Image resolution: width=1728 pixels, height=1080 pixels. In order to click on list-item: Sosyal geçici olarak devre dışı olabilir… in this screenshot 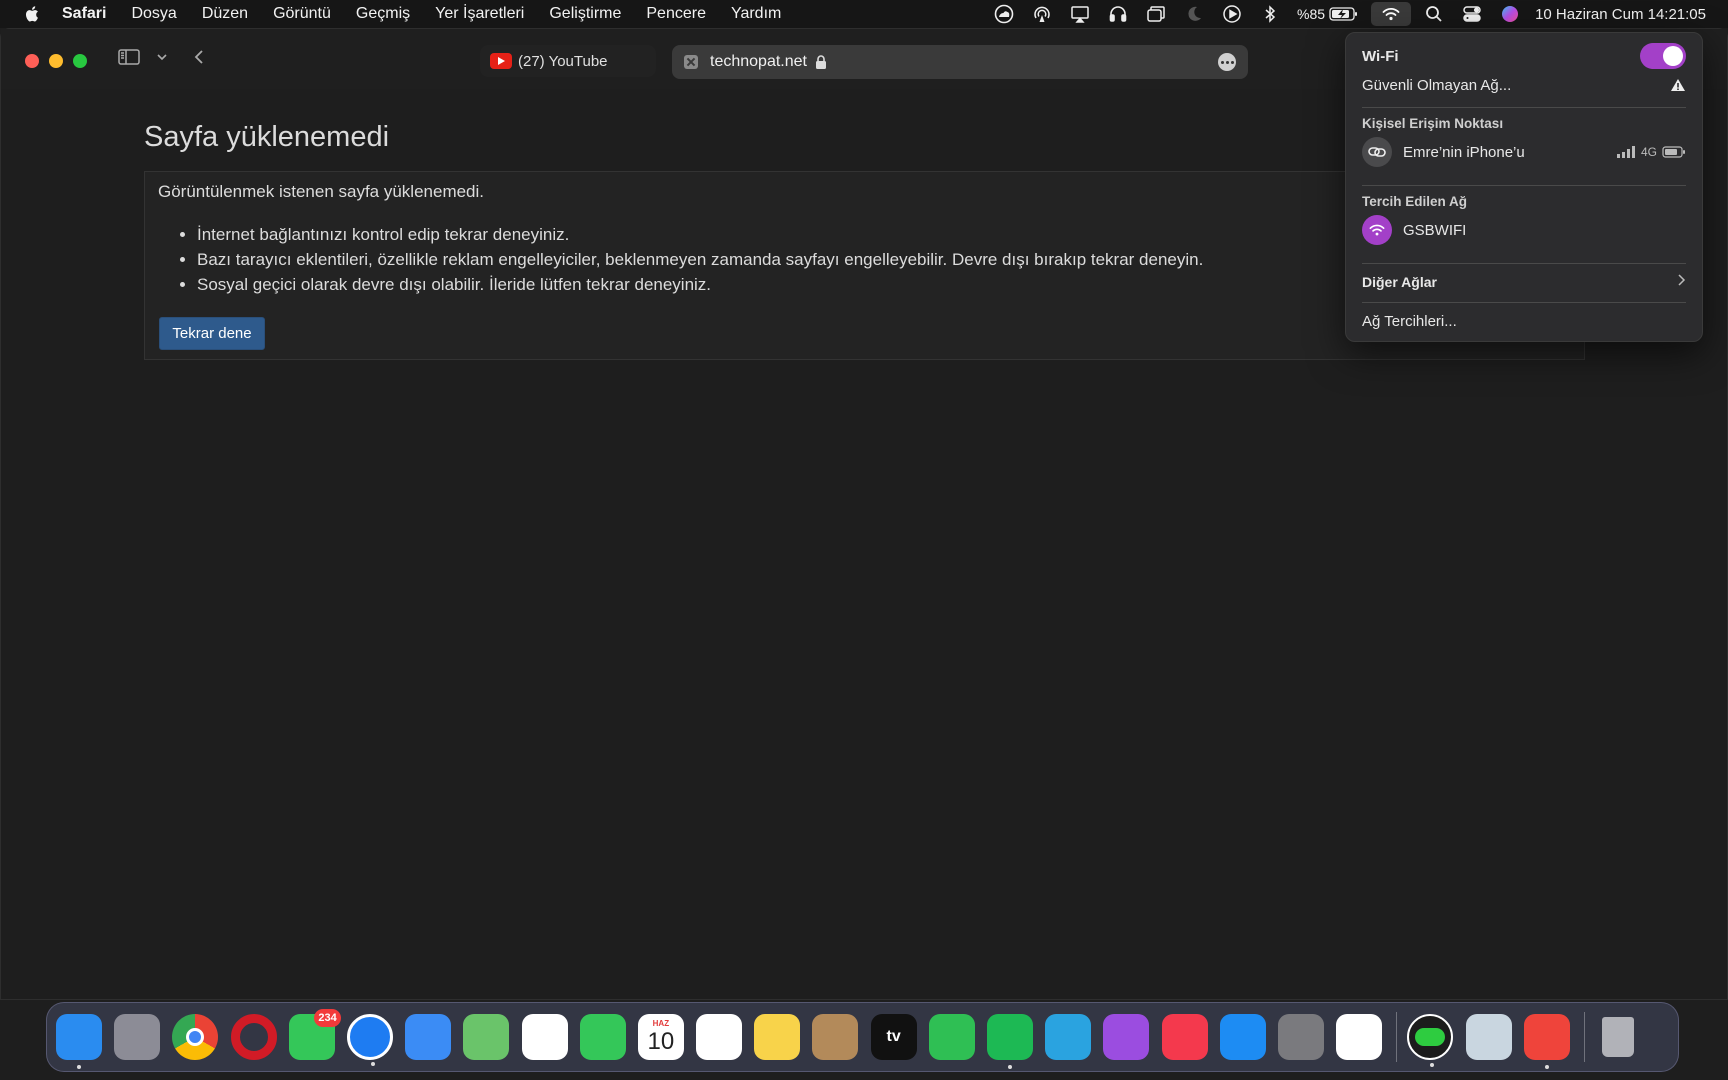, I will do `click(700, 284)`.